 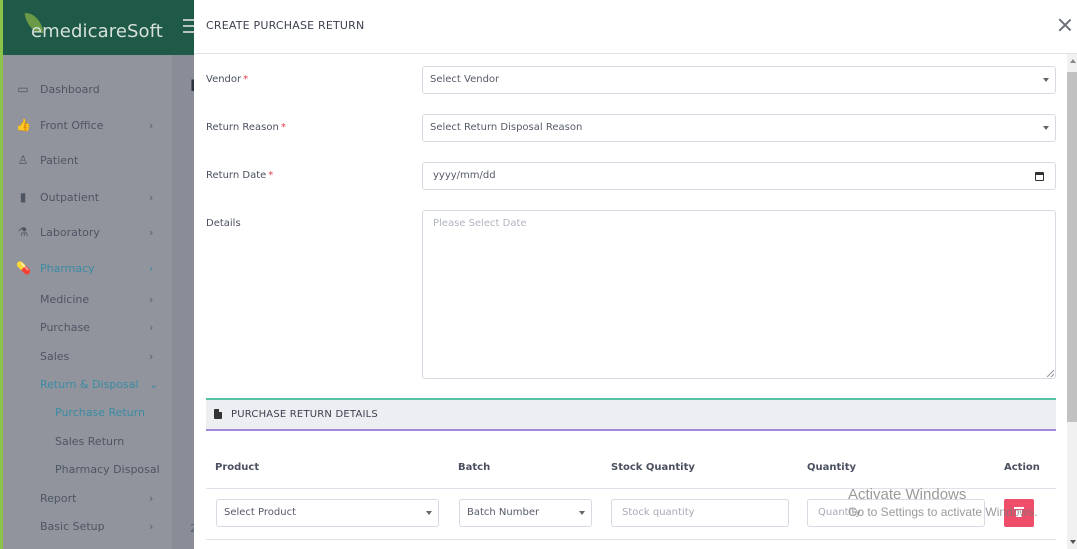 I want to click on vendor-label-text: Vendor, so click(x=224, y=79).